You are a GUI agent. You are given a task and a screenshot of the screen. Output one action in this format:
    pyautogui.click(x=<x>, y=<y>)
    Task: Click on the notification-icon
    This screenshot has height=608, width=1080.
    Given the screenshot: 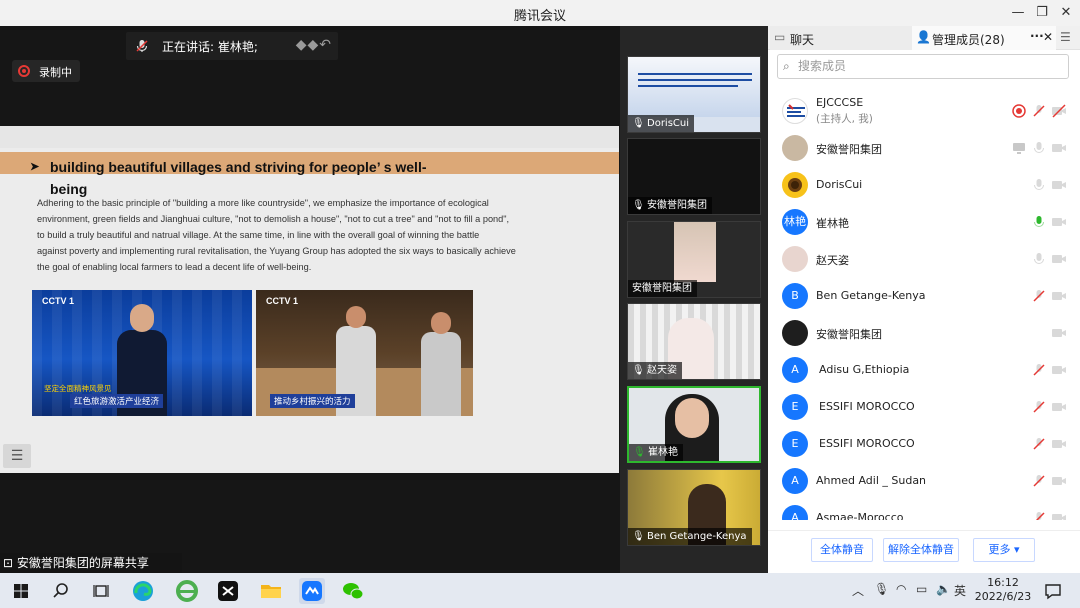 What is the action you would take?
    pyautogui.click(x=1053, y=591)
    